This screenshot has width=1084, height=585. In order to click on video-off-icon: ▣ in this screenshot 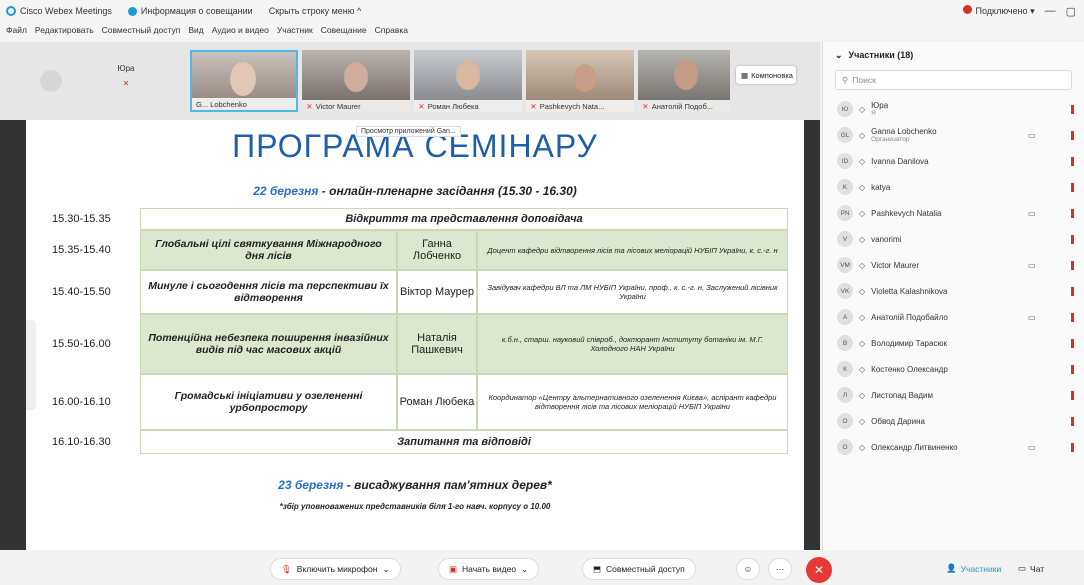, I will do `click(453, 568)`.